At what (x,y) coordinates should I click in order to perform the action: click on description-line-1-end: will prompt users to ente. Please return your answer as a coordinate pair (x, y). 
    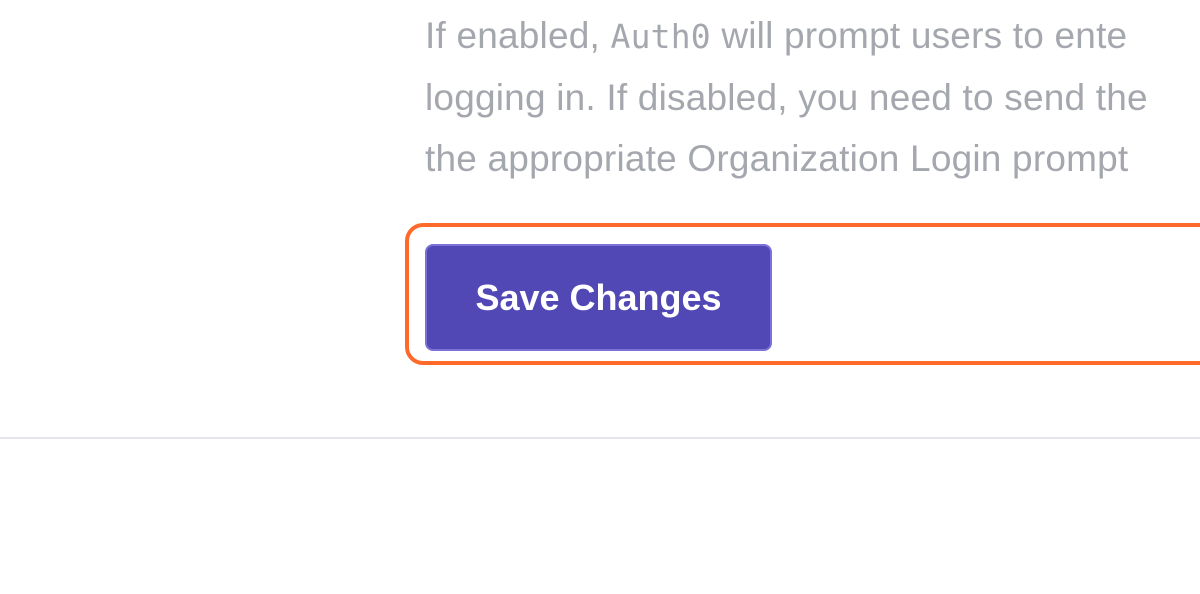
    Looking at the image, I should click on (919, 35).